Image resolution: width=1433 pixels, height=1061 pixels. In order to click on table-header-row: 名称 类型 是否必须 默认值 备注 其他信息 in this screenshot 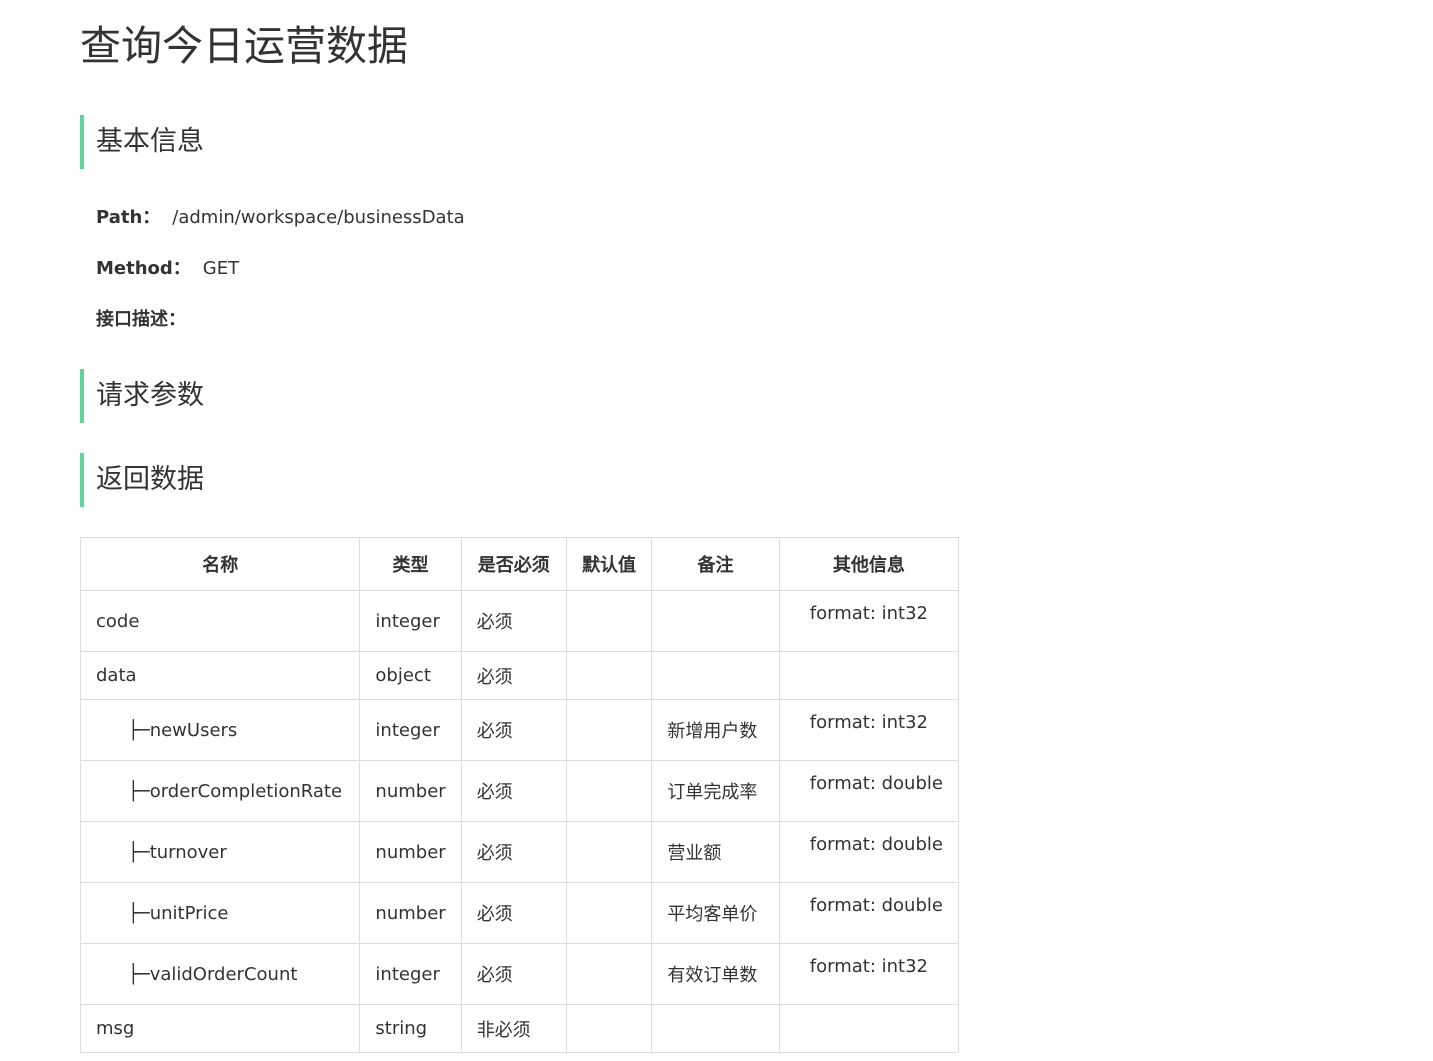, I will do `click(519, 564)`.